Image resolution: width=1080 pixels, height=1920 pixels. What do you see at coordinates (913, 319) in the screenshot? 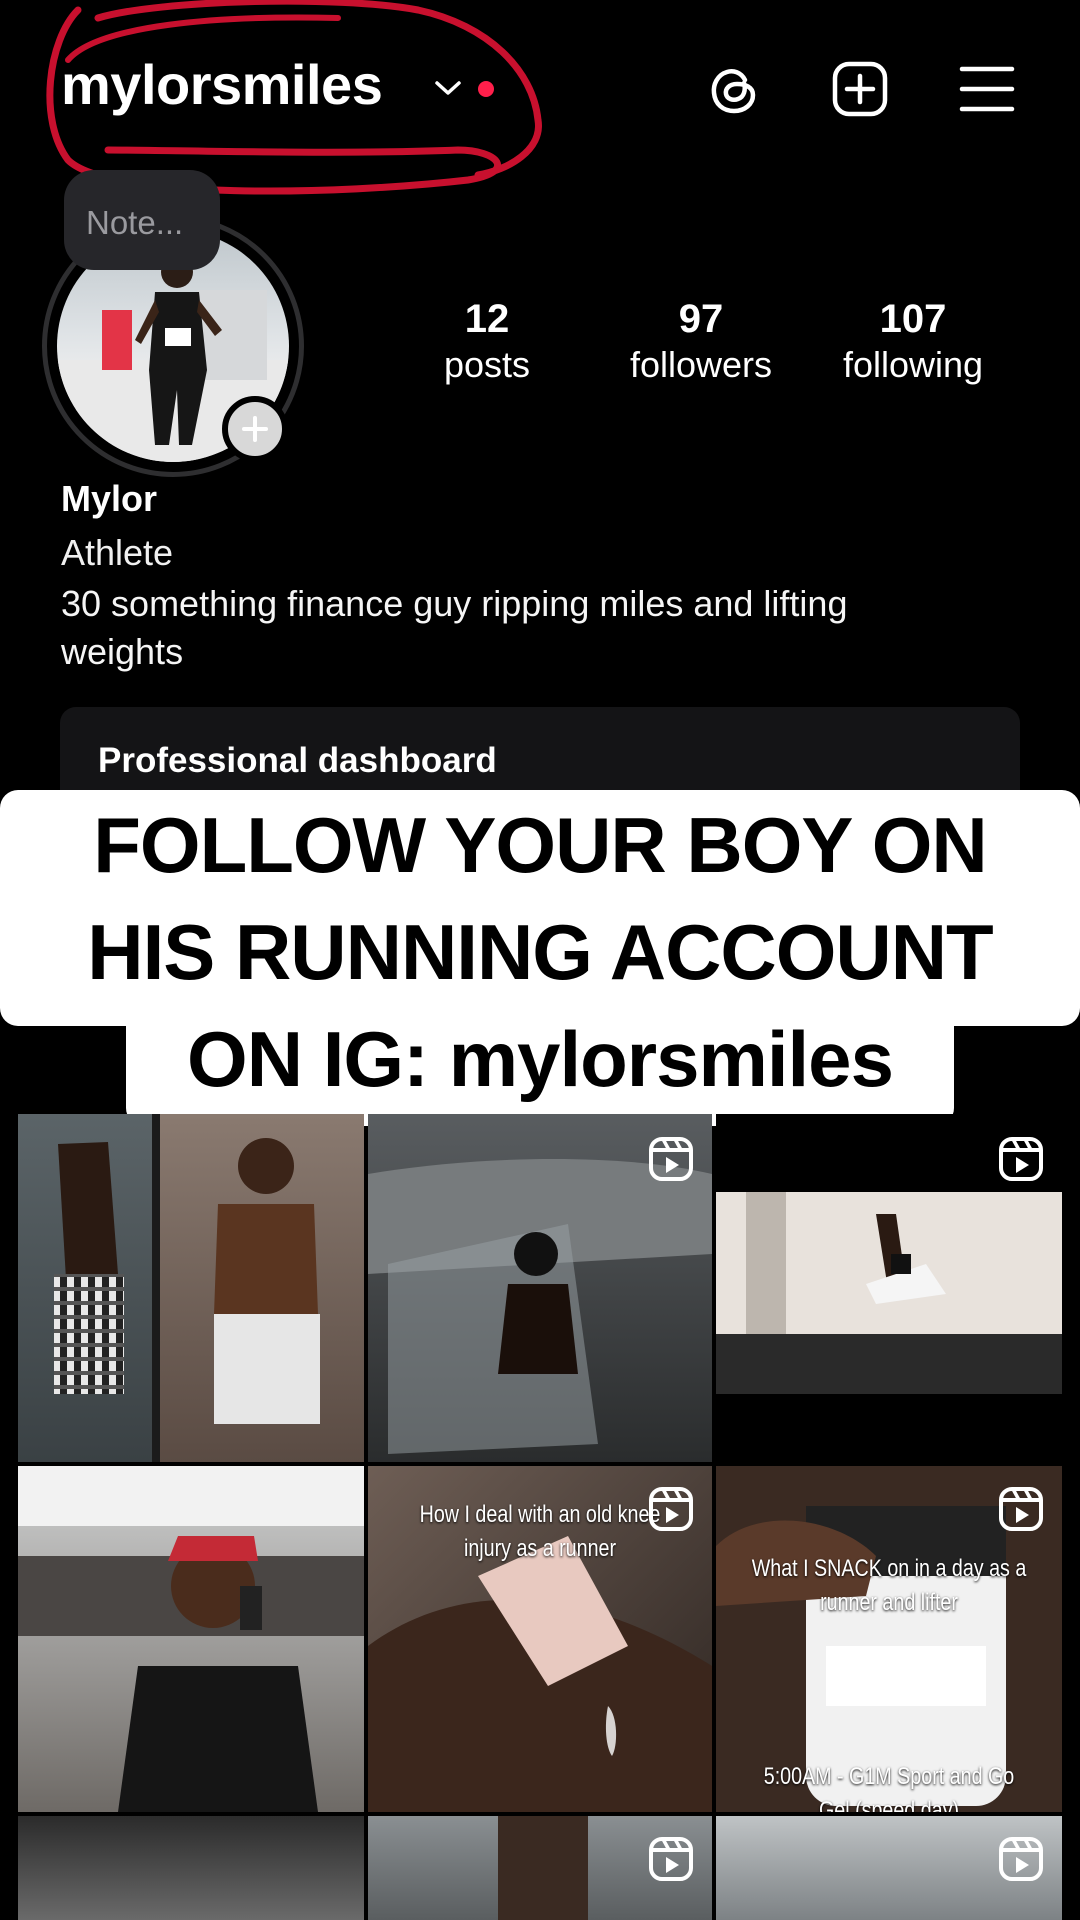
I see `stat-following-value: 107` at bounding box center [913, 319].